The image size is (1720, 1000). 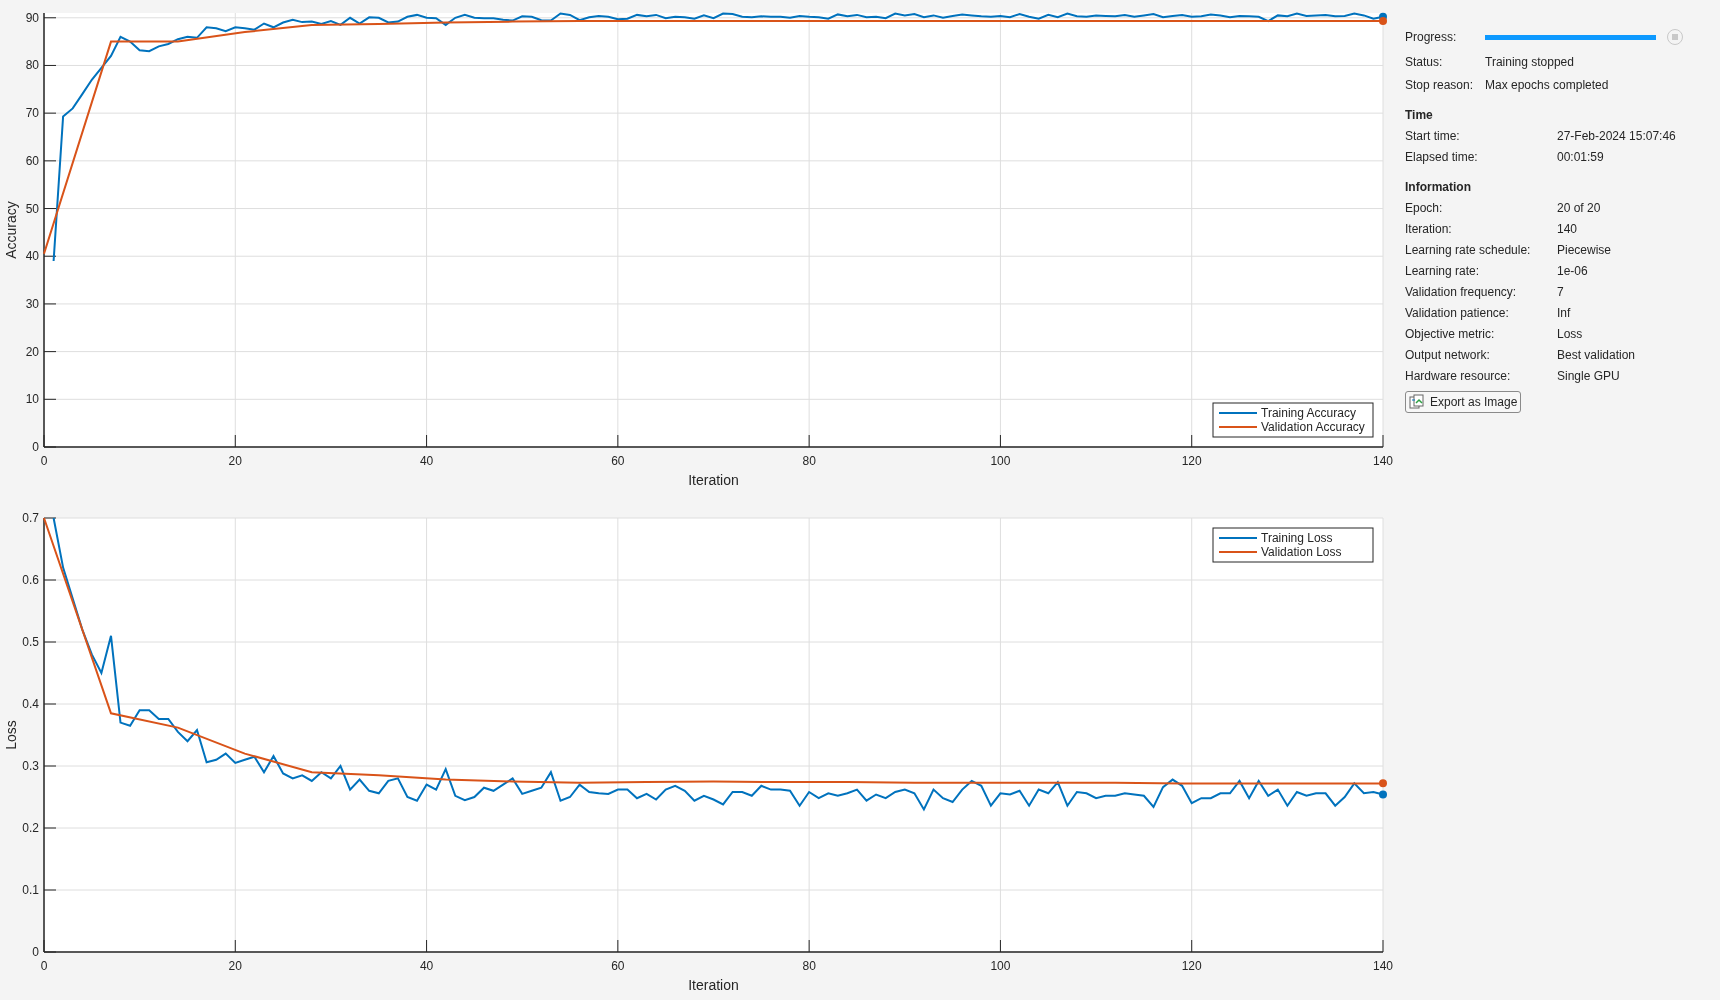 What do you see at coordinates (1579, 208) in the screenshot?
I see `field-value: 20 of 20` at bounding box center [1579, 208].